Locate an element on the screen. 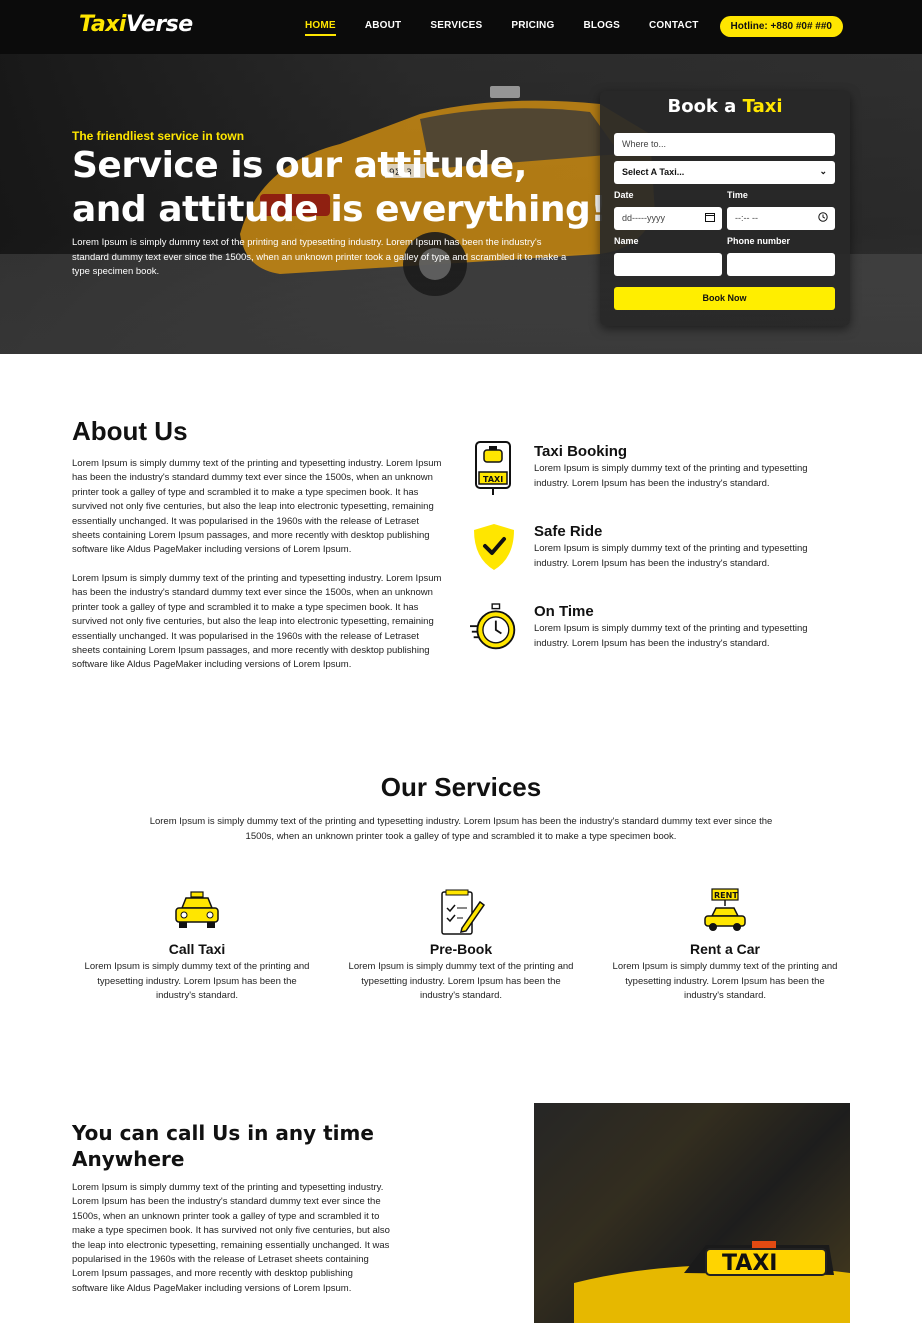  service-name: Rent a Car is located at coordinates (725, 949).